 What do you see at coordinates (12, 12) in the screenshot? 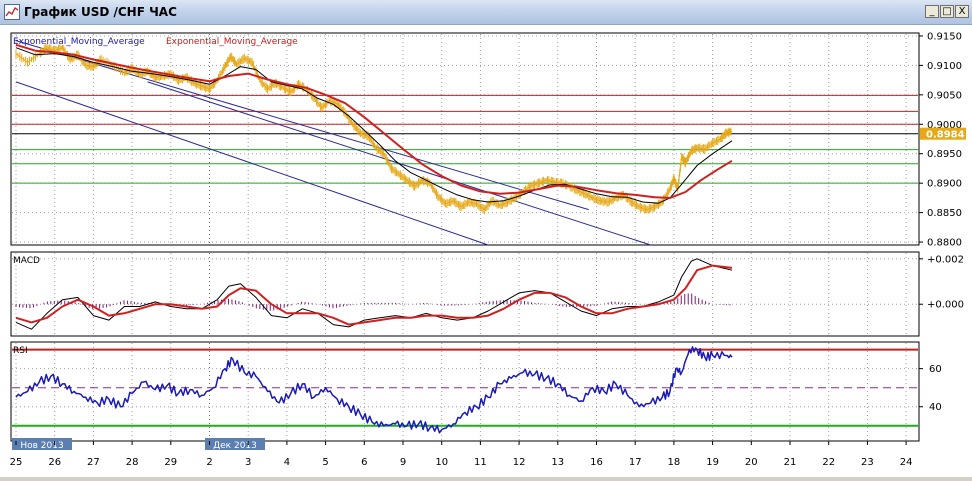
I see `chart-app-icon` at bounding box center [12, 12].